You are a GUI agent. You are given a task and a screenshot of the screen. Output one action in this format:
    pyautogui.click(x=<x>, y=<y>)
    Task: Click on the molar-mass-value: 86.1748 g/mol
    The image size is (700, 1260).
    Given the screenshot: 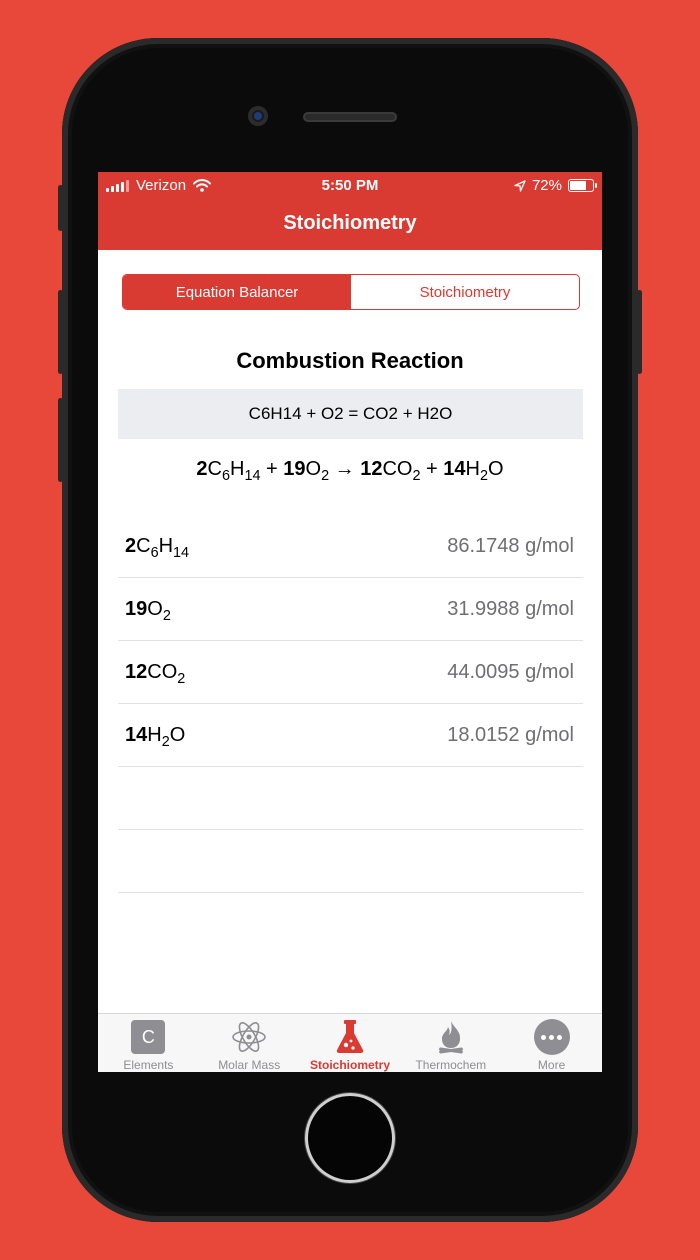 What is the action you would take?
    pyautogui.click(x=510, y=545)
    